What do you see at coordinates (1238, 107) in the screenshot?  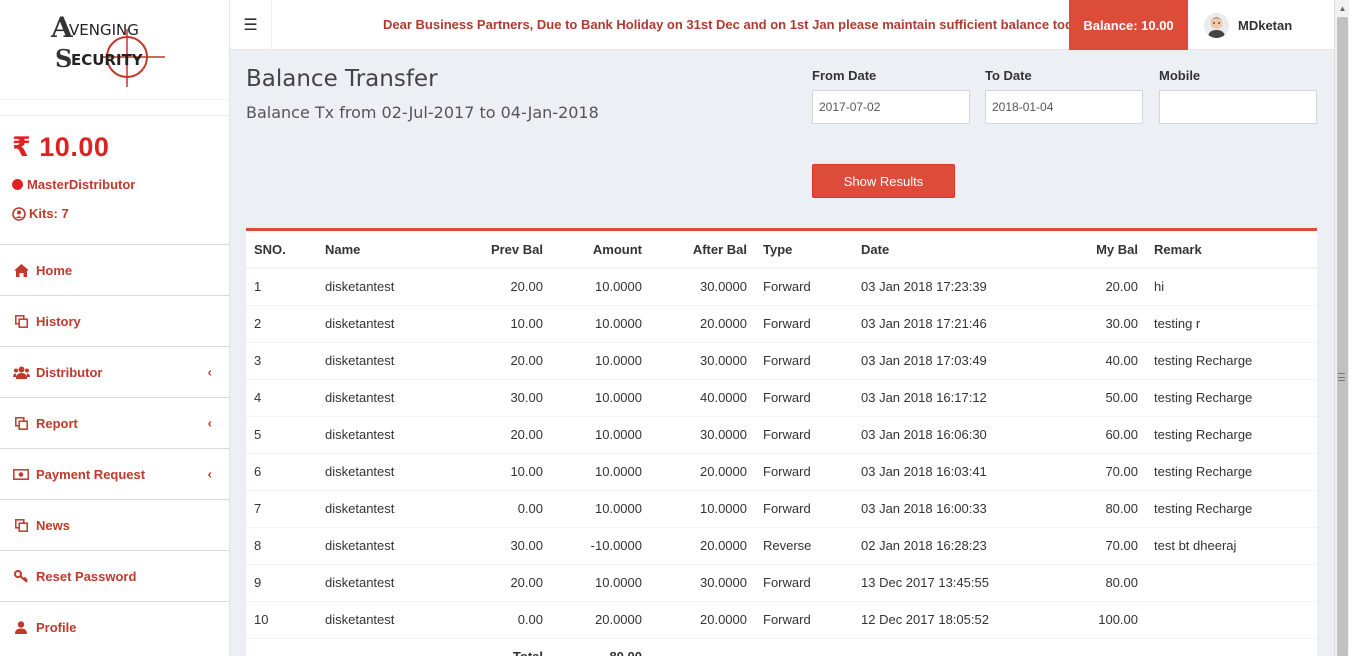 I see `mobile-input` at bounding box center [1238, 107].